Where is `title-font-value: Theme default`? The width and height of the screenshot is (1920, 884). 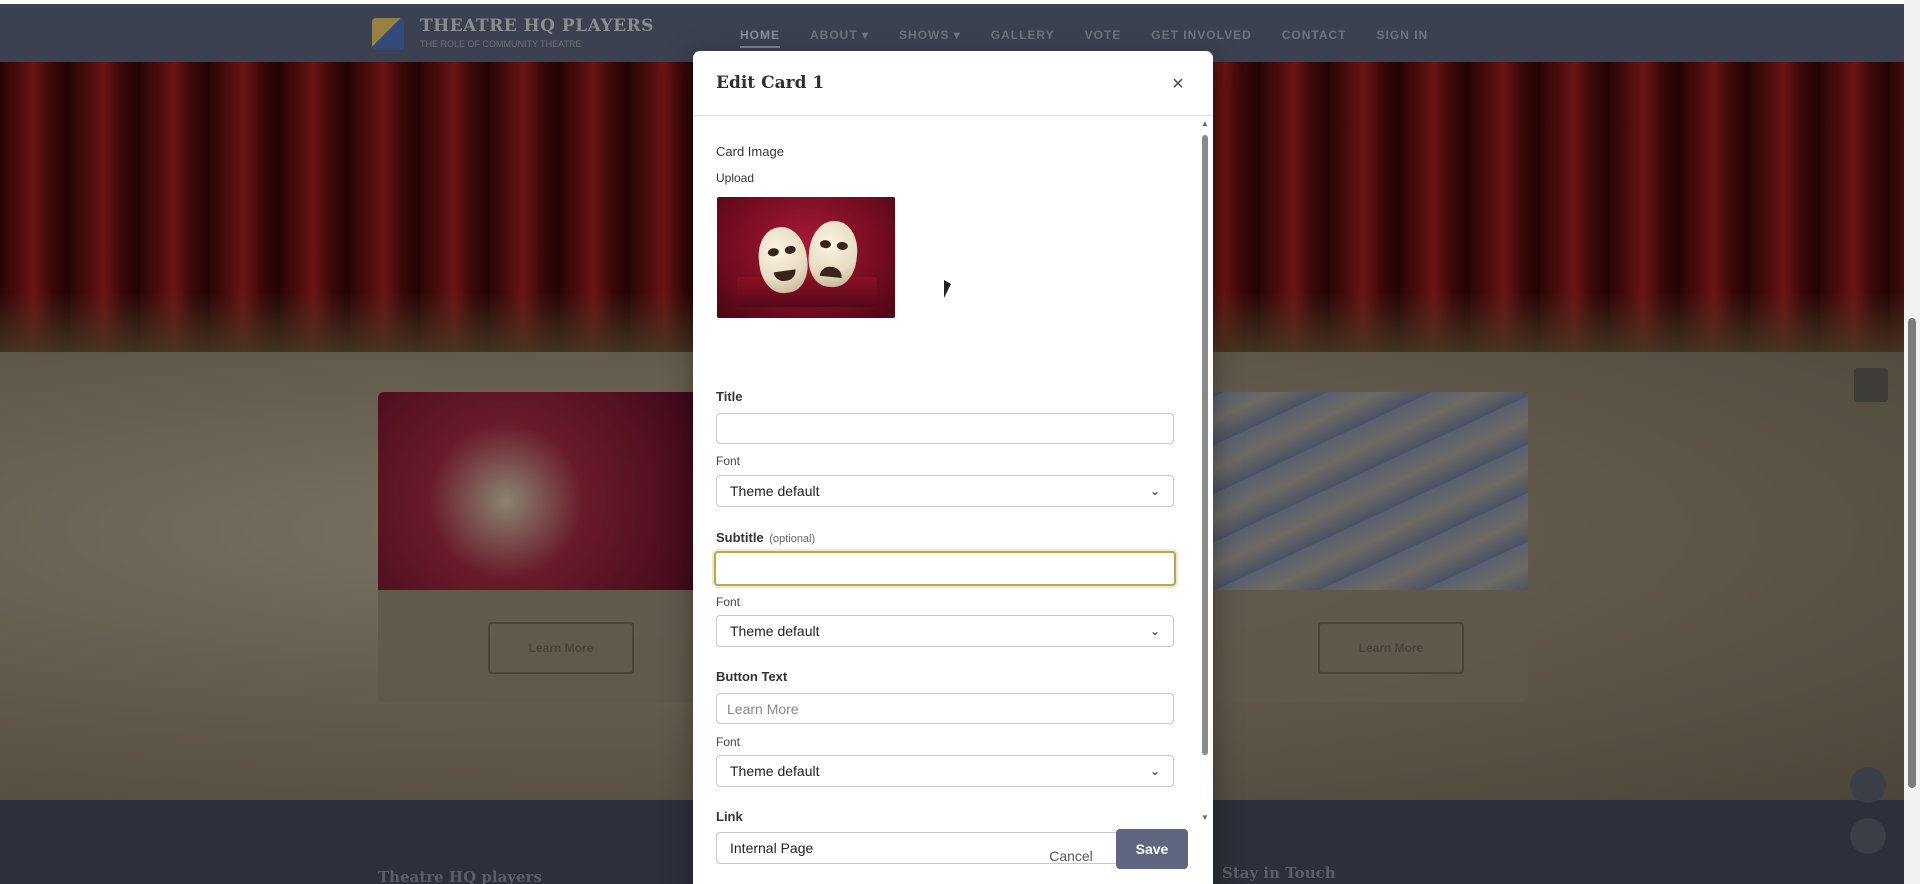 title-font-value: Theme default is located at coordinates (775, 491).